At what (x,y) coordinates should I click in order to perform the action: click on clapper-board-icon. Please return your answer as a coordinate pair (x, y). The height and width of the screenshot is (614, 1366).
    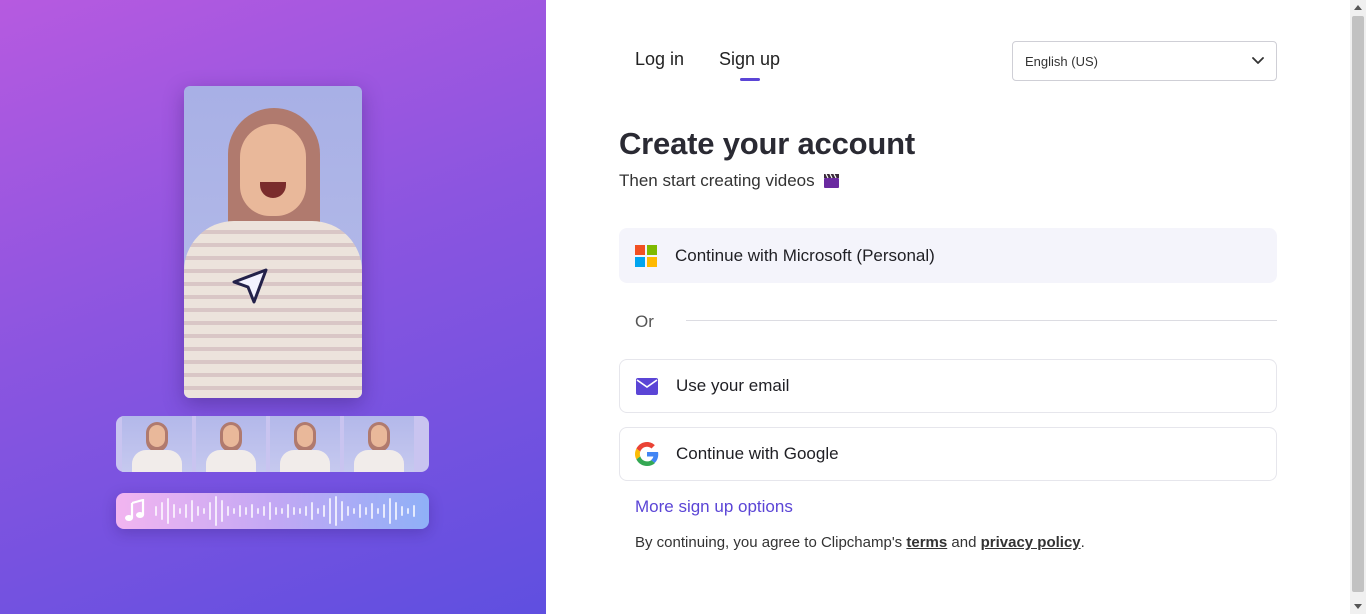
    Looking at the image, I should click on (831, 180).